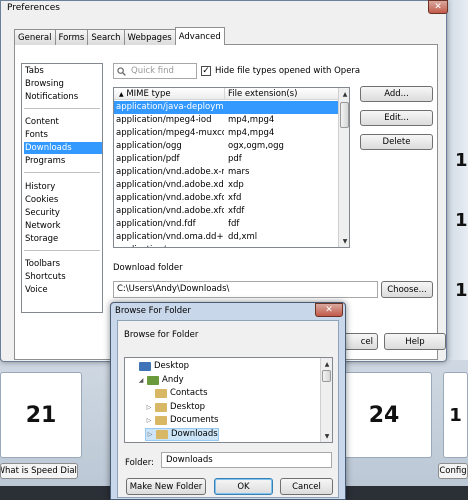 Image resolution: width=468 pixels, height=500 pixels. I want to click on tree-item: Desktop, so click(159, 366).